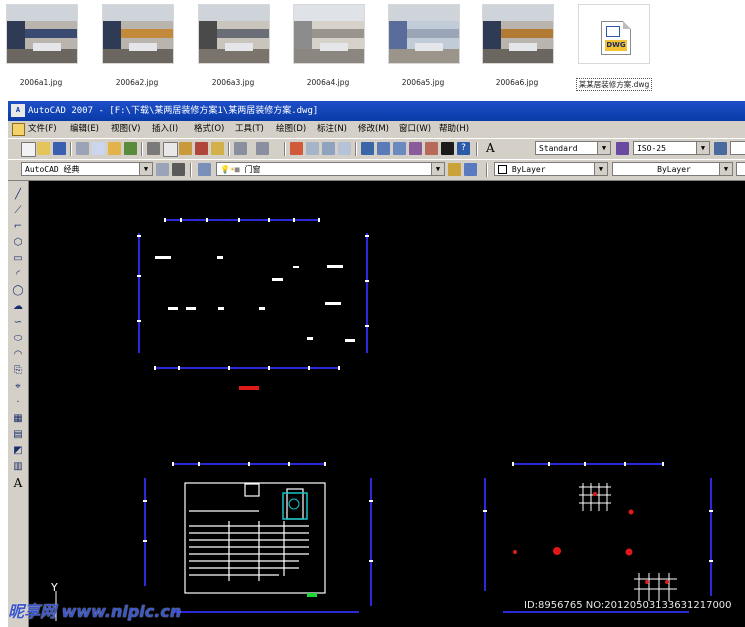 The image size is (745, 627). What do you see at coordinates (18, 307) in the screenshot?
I see `revision-cloud-icon: ☁` at bounding box center [18, 307].